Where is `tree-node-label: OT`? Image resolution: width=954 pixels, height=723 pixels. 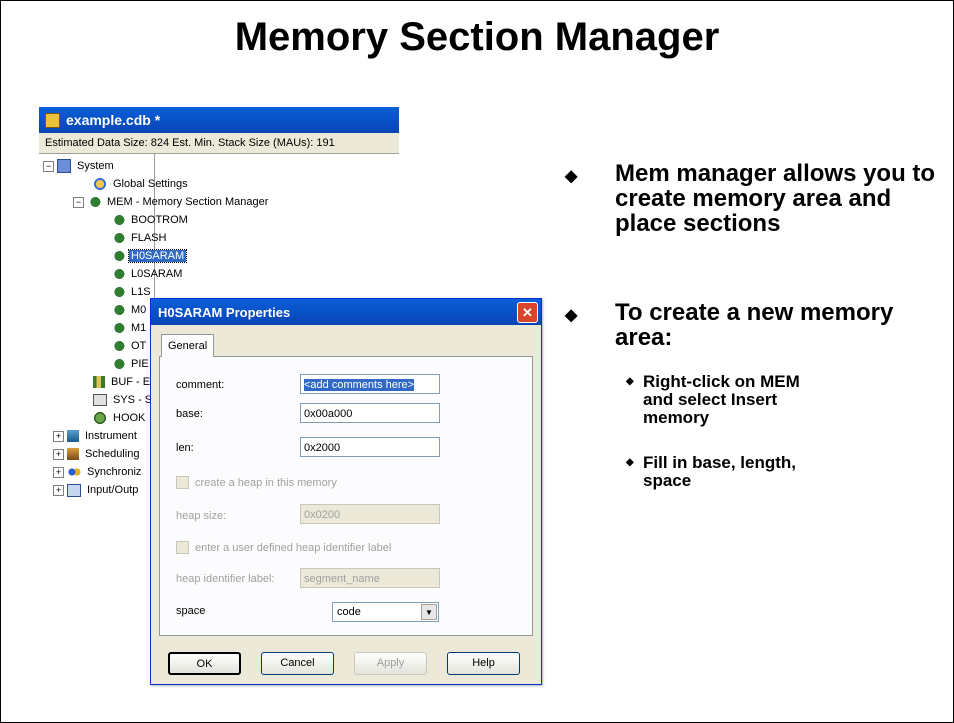
tree-node-label: OT is located at coordinates (139, 346).